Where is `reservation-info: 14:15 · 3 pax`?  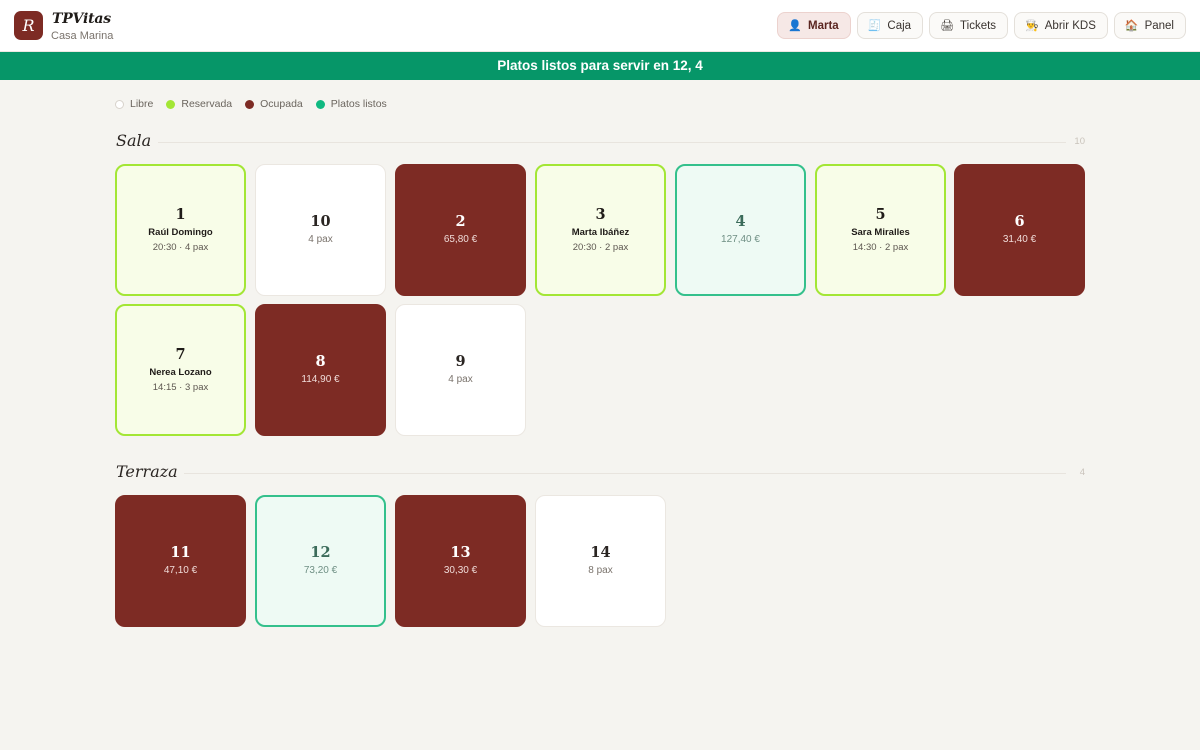
reservation-info: 14:15 · 3 pax is located at coordinates (180, 387).